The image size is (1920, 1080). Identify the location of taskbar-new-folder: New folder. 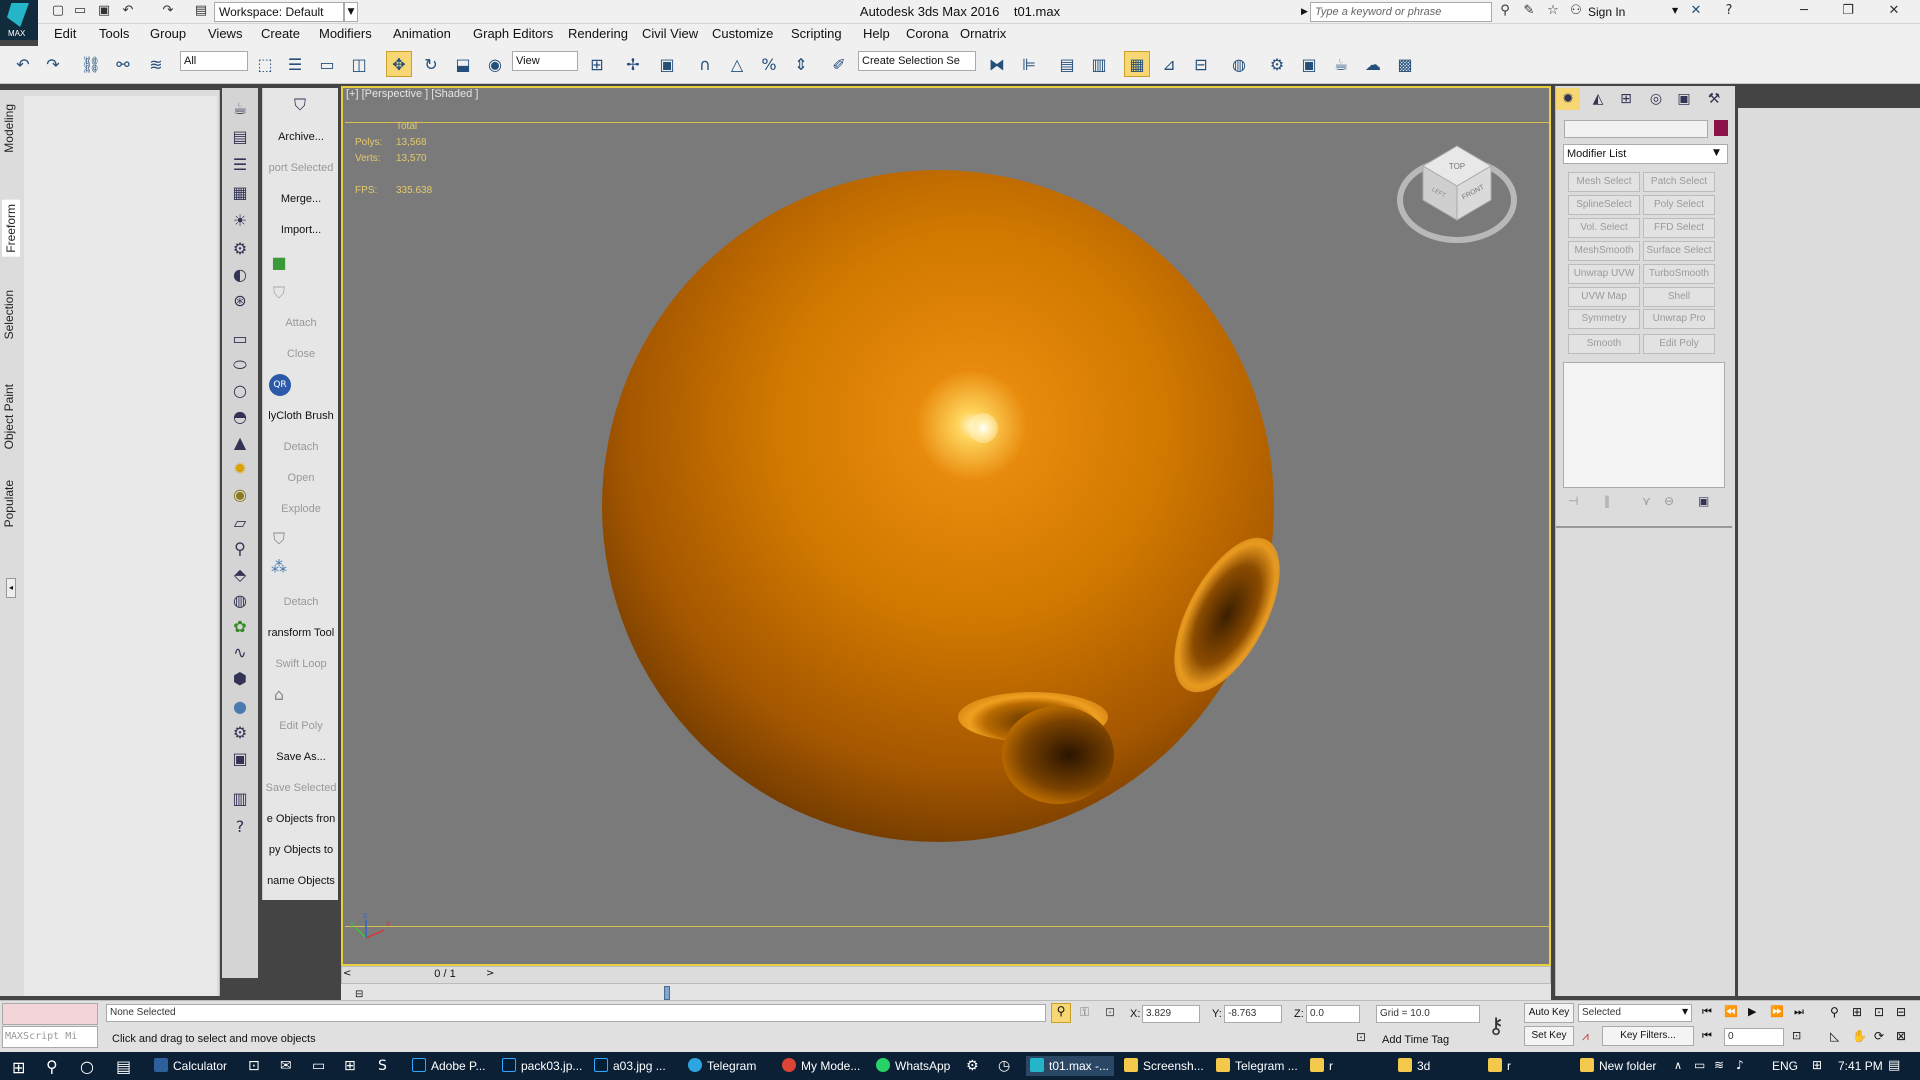
(1624, 1066).